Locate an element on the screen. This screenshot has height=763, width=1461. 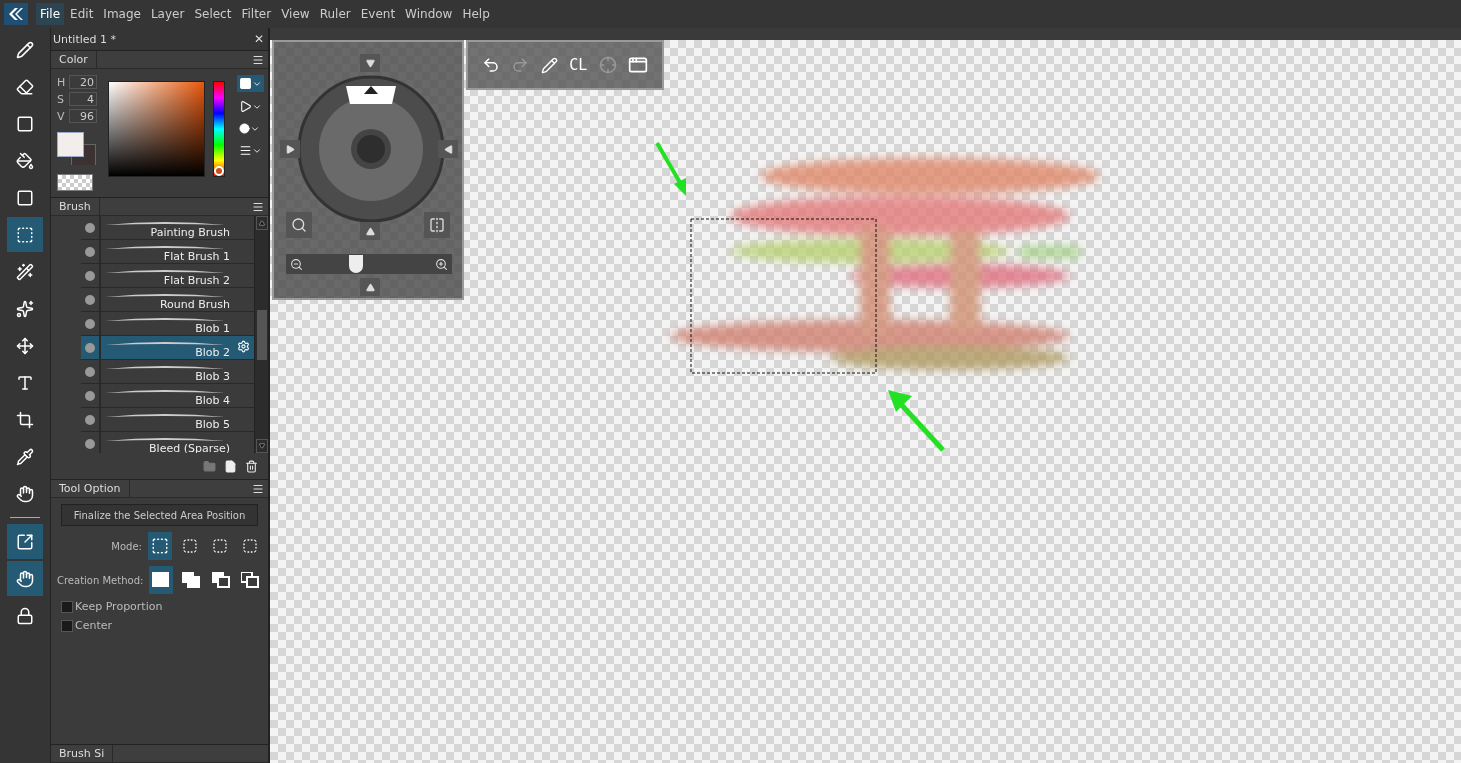
arrow-square-icon is located at coordinates (25, 541).